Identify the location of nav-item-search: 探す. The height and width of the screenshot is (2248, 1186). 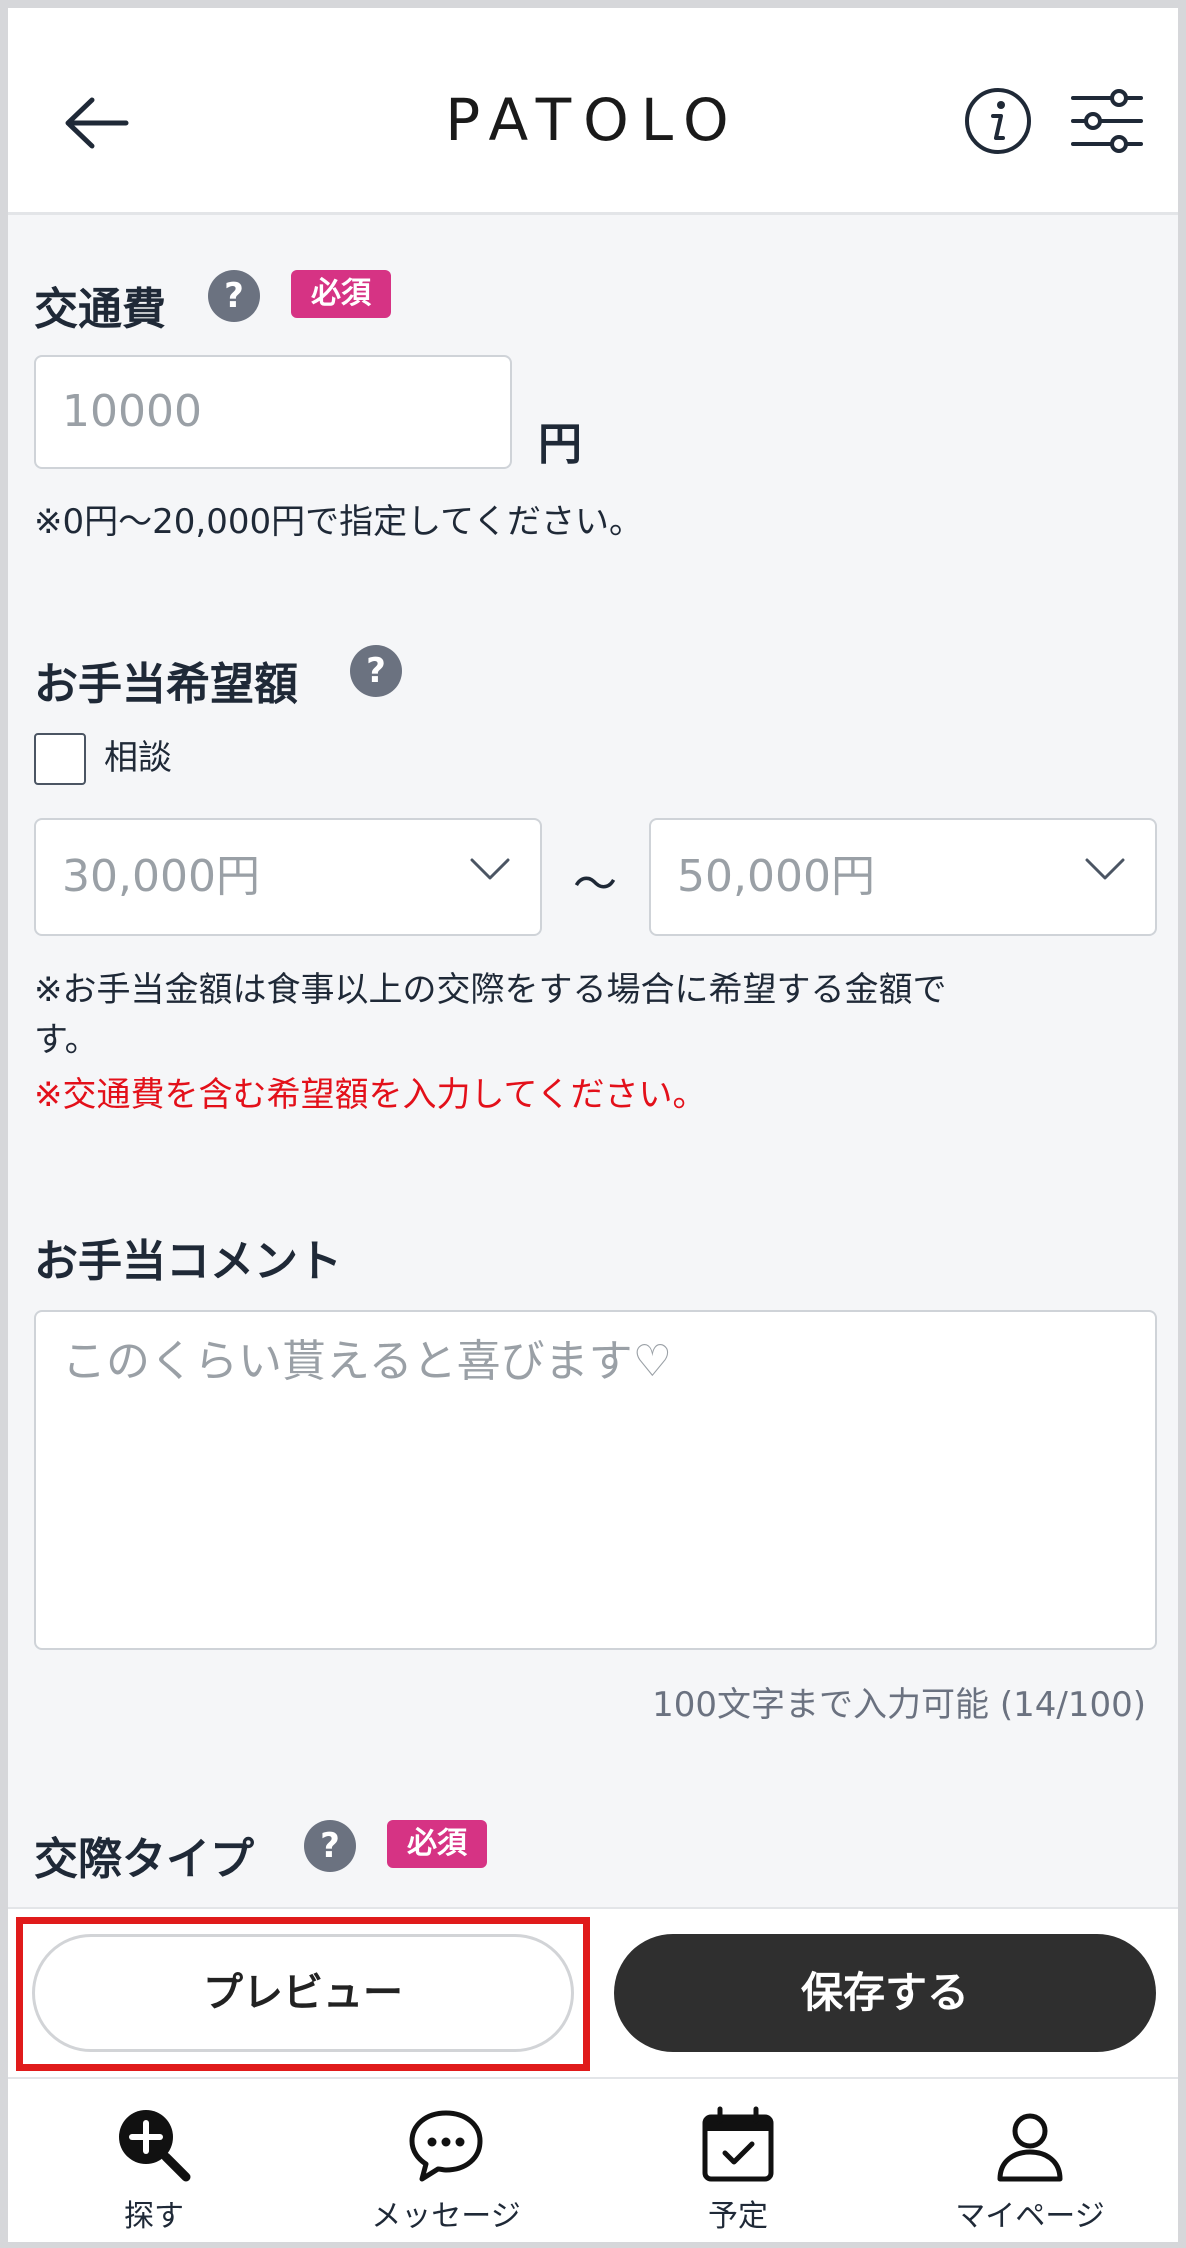
(154, 2160).